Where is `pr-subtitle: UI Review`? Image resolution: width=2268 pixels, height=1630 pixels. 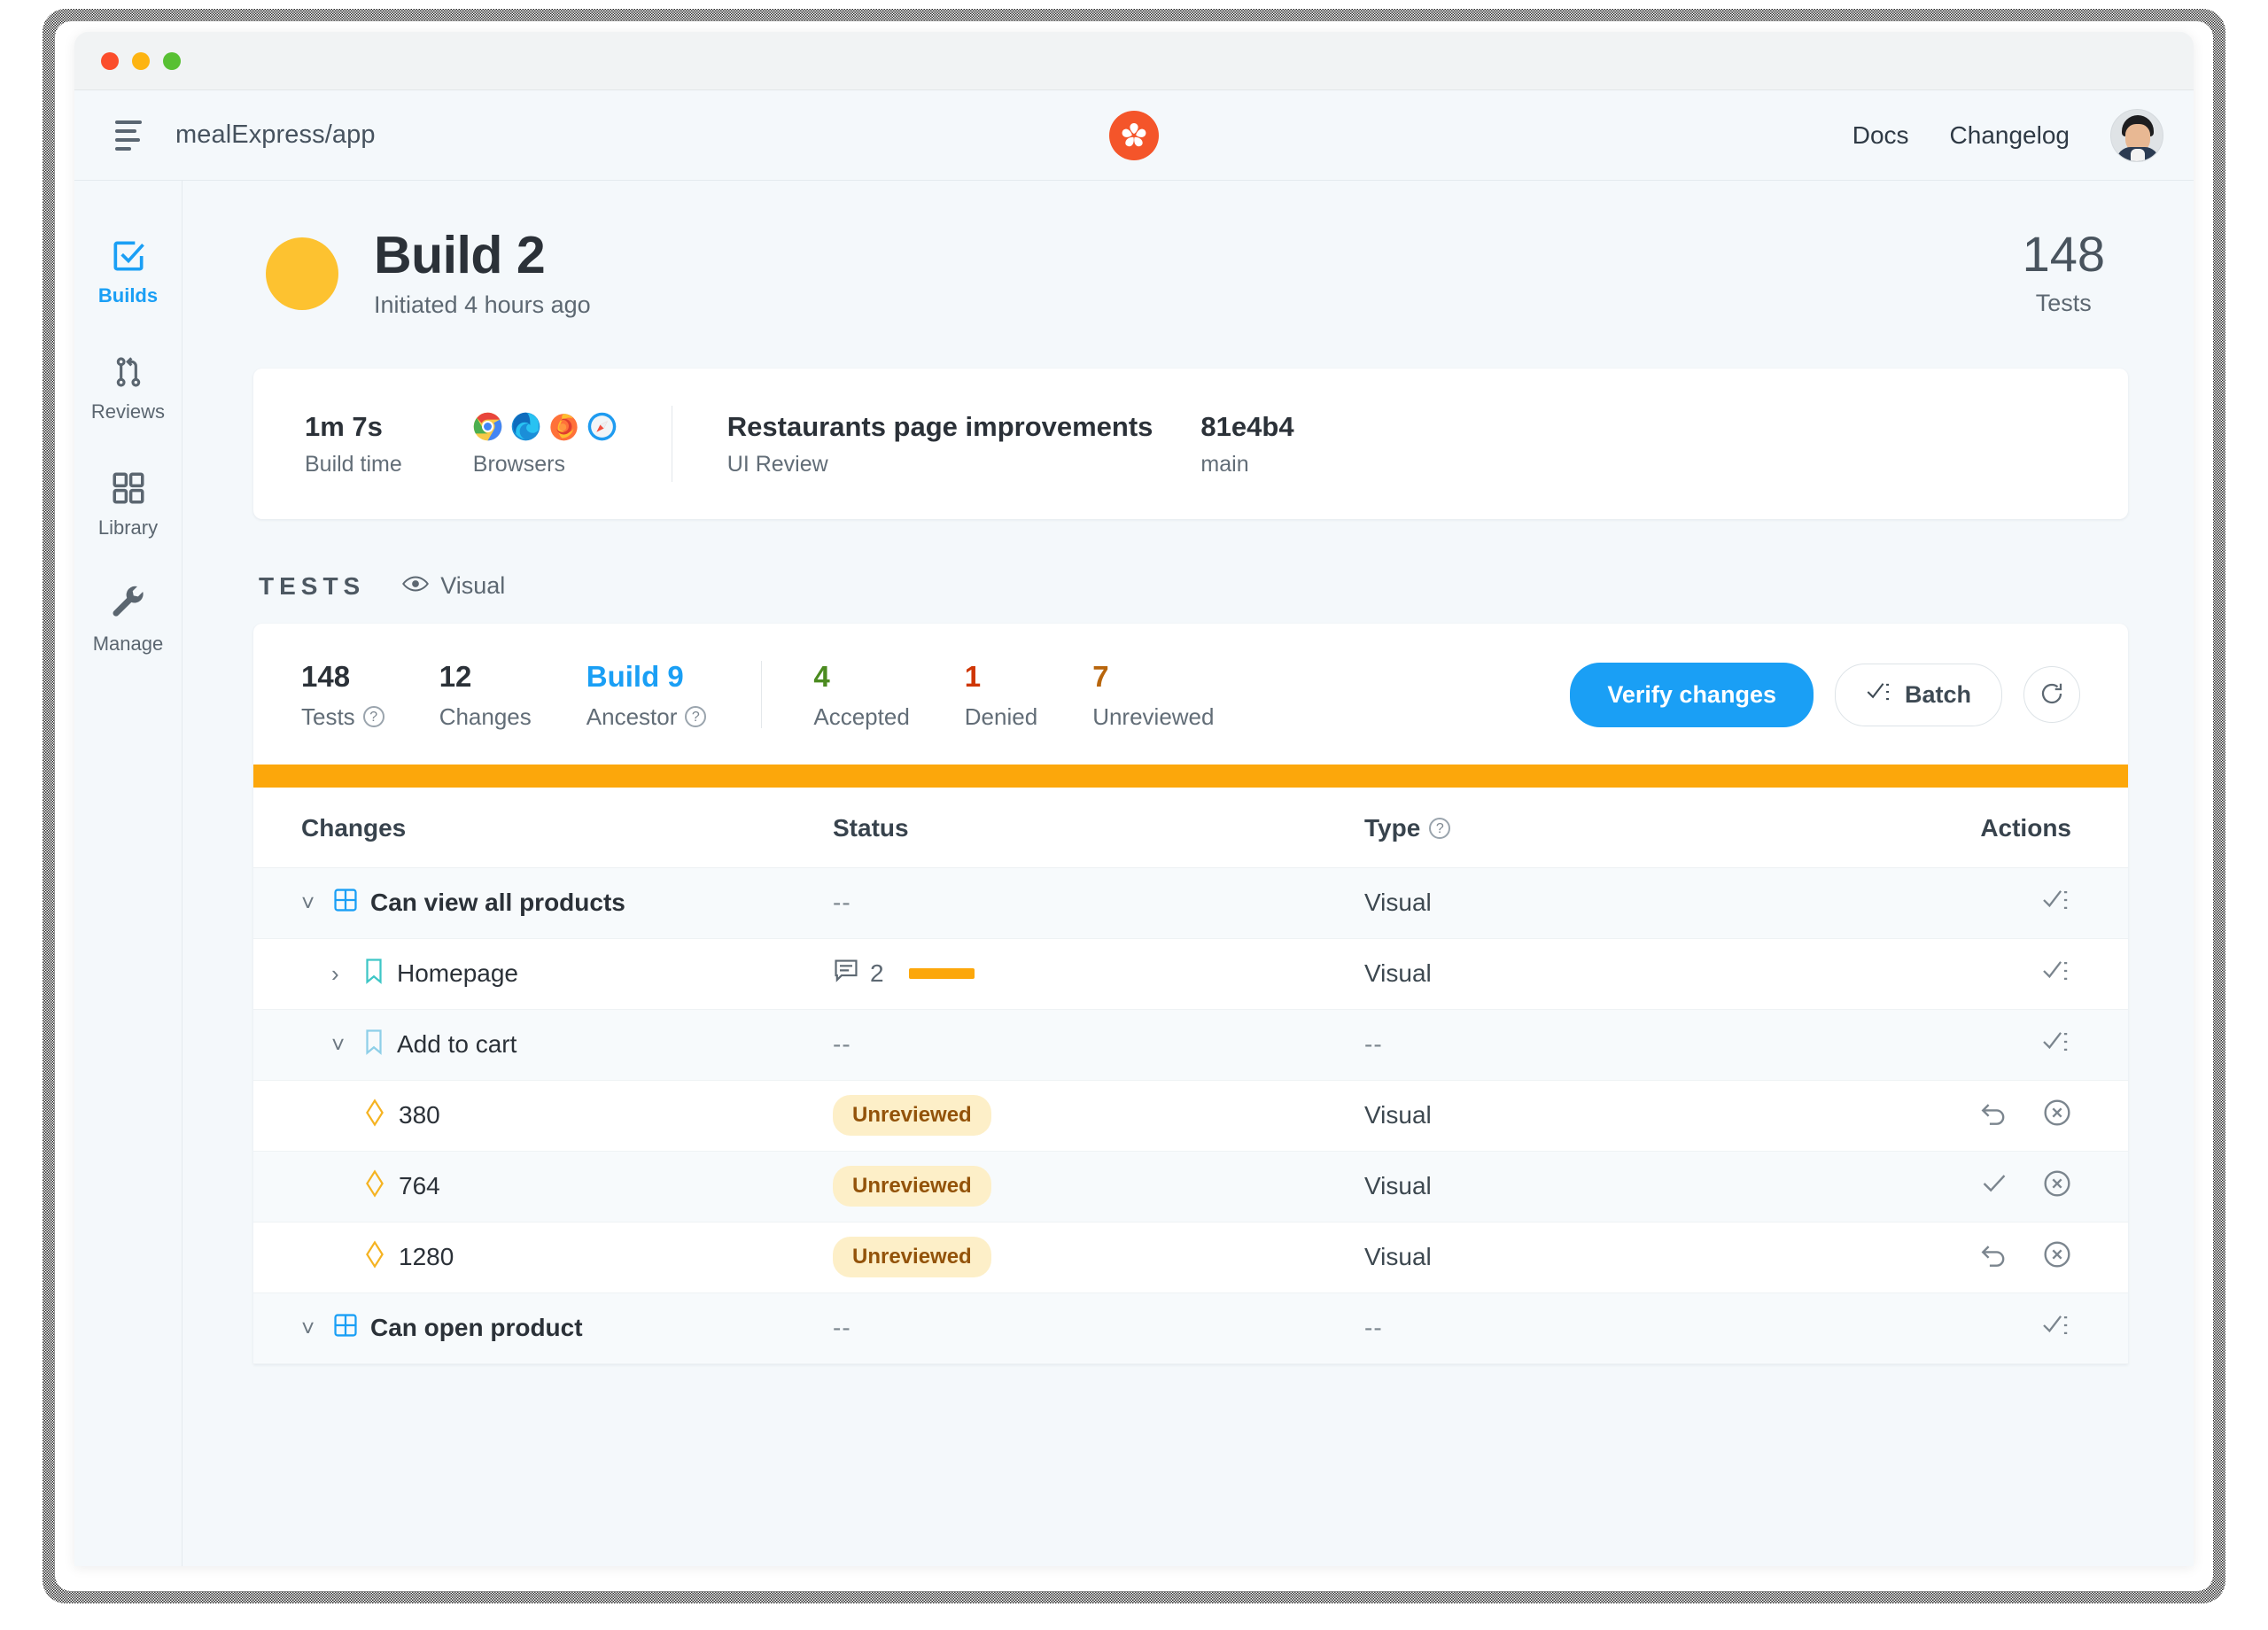
pr-subtitle: UI Review is located at coordinates (777, 464).